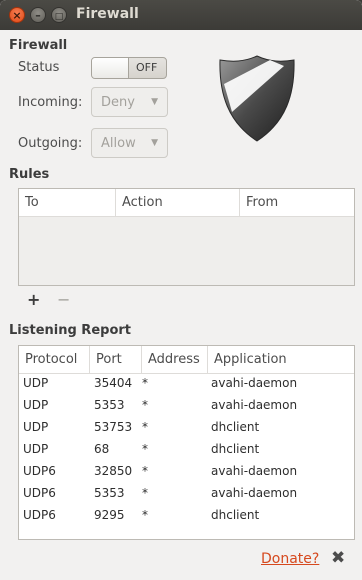  I want to click on shield-icon, so click(257, 98).